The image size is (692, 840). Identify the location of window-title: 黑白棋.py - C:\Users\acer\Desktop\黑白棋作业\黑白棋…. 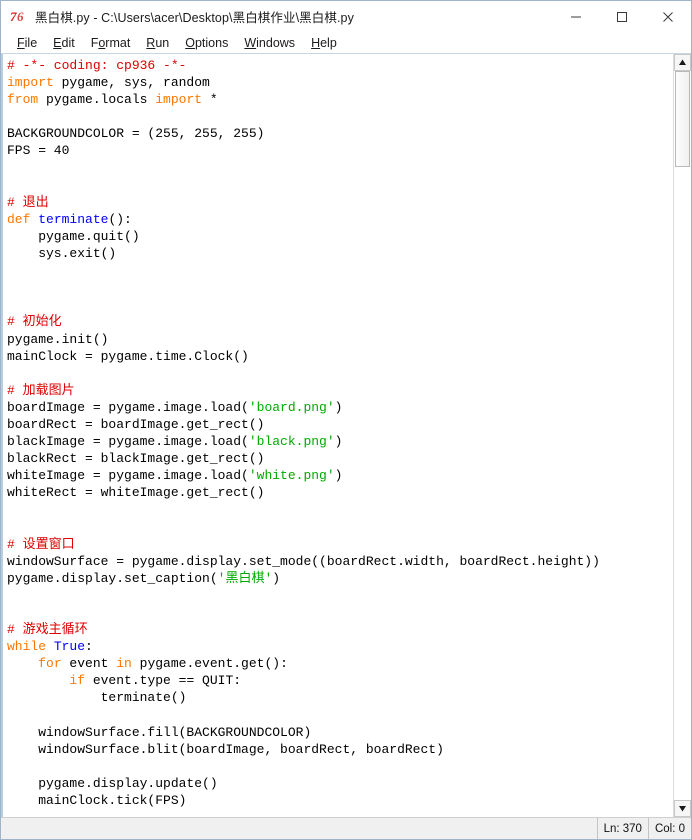
(194, 18).